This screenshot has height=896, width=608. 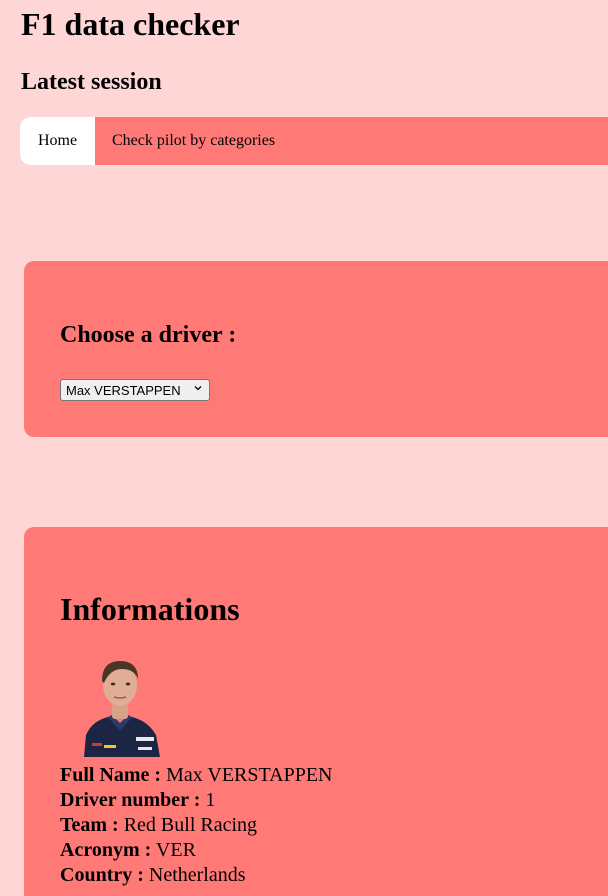 What do you see at coordinates (194, 140) in the screenshot?
I see `nav-item-label: Check pilot by categories` at bounding box center [194, 140].